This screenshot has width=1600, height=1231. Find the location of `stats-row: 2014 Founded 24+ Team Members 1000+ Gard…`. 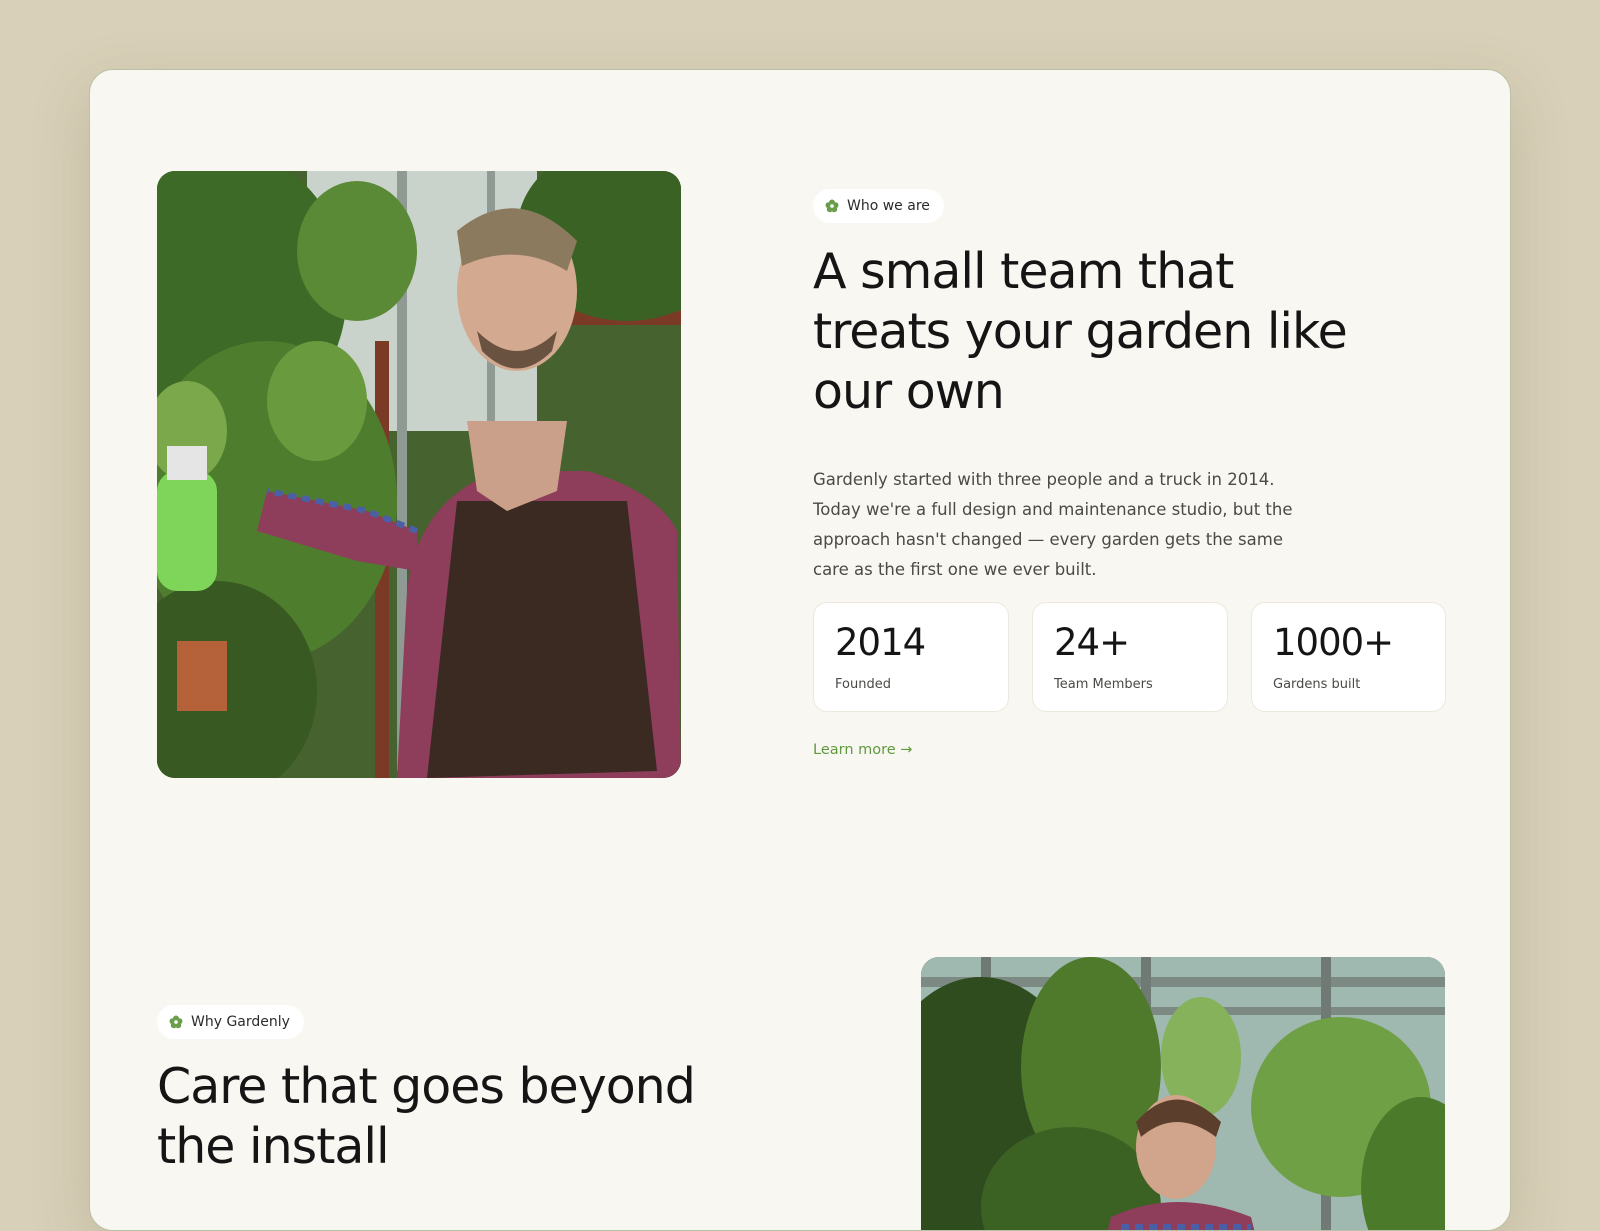

stats-row: 2014 Founded 24+ Team Members 1000+ Gard… is located at coordinates (1129, 658).